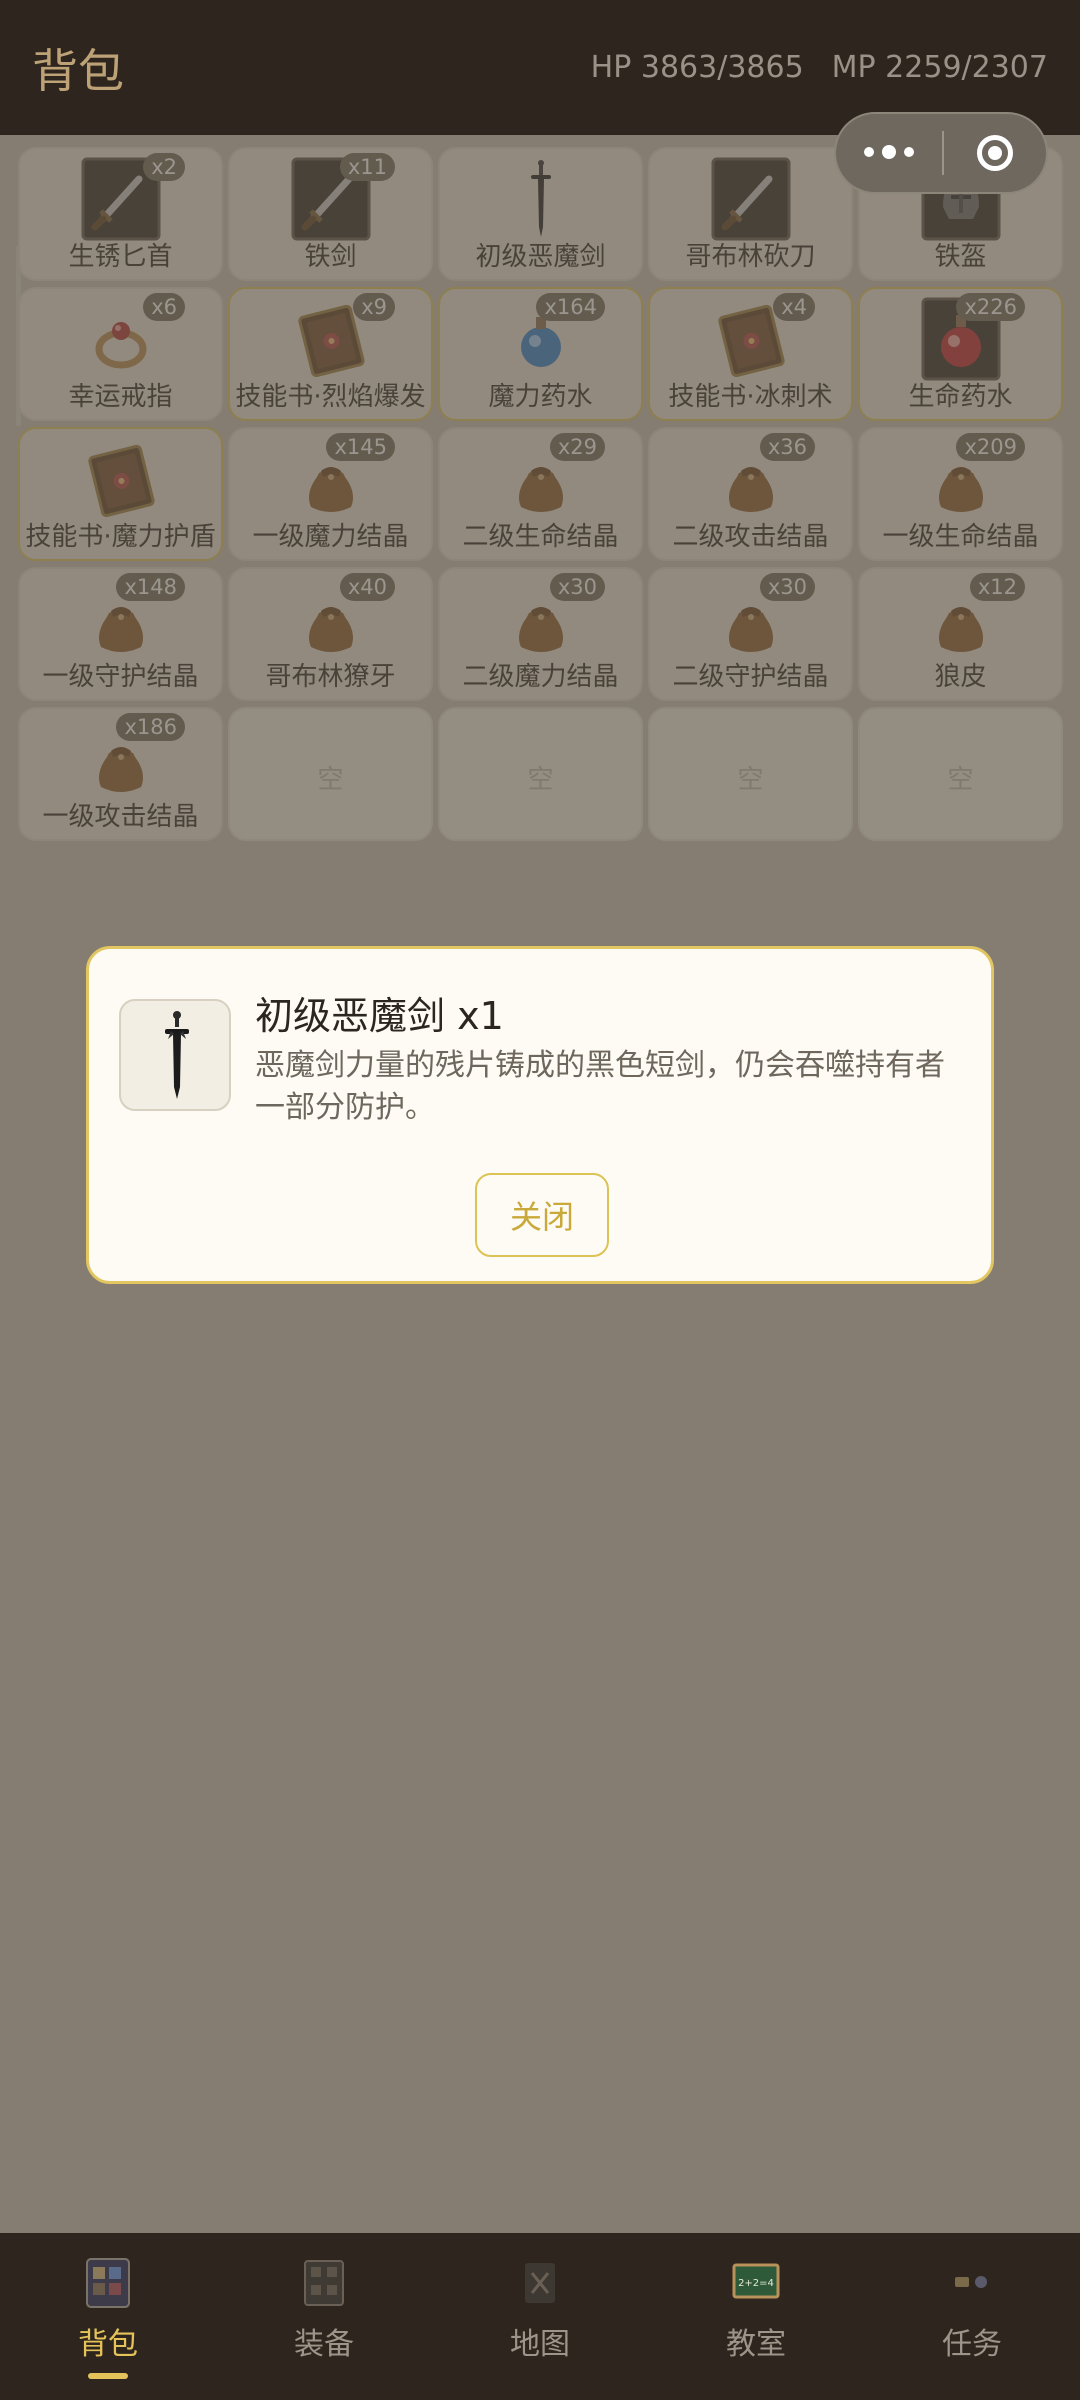  I want to click on map-icon, so click(540, 2282).